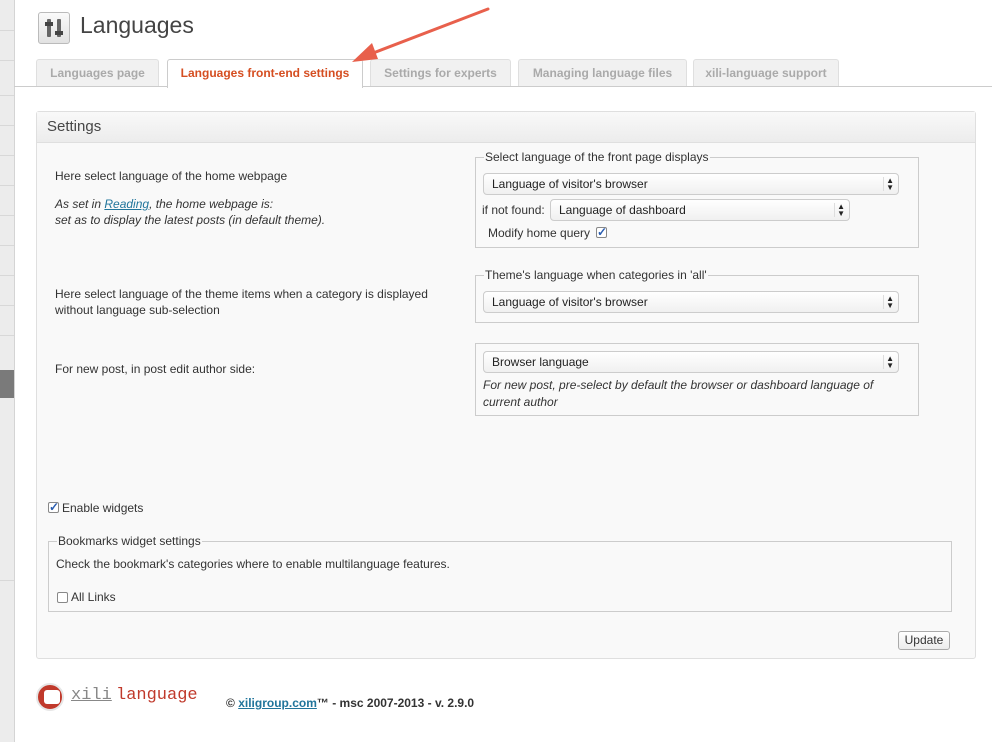 This screenshot has height=742, width=992. I want to click on xiligroup-link: xiligroup.com, so click(277, 703).